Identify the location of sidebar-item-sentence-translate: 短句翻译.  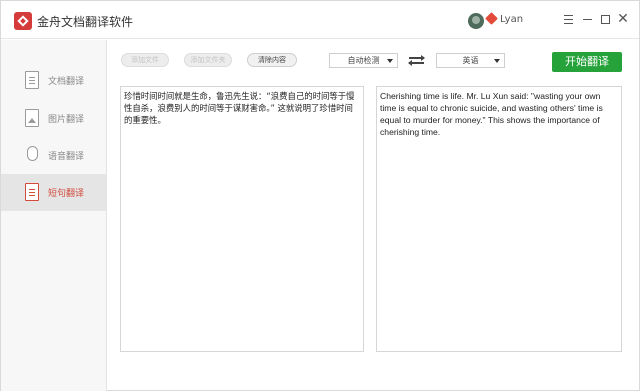
(54, 192).